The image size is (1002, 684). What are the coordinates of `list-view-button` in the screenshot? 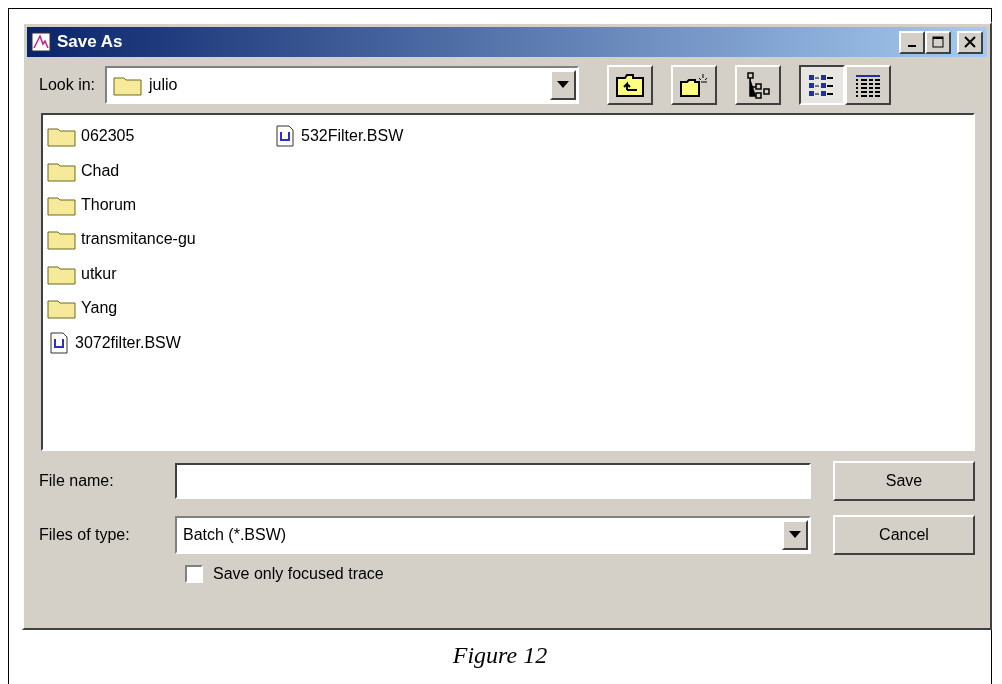 It's located at (822, 85).